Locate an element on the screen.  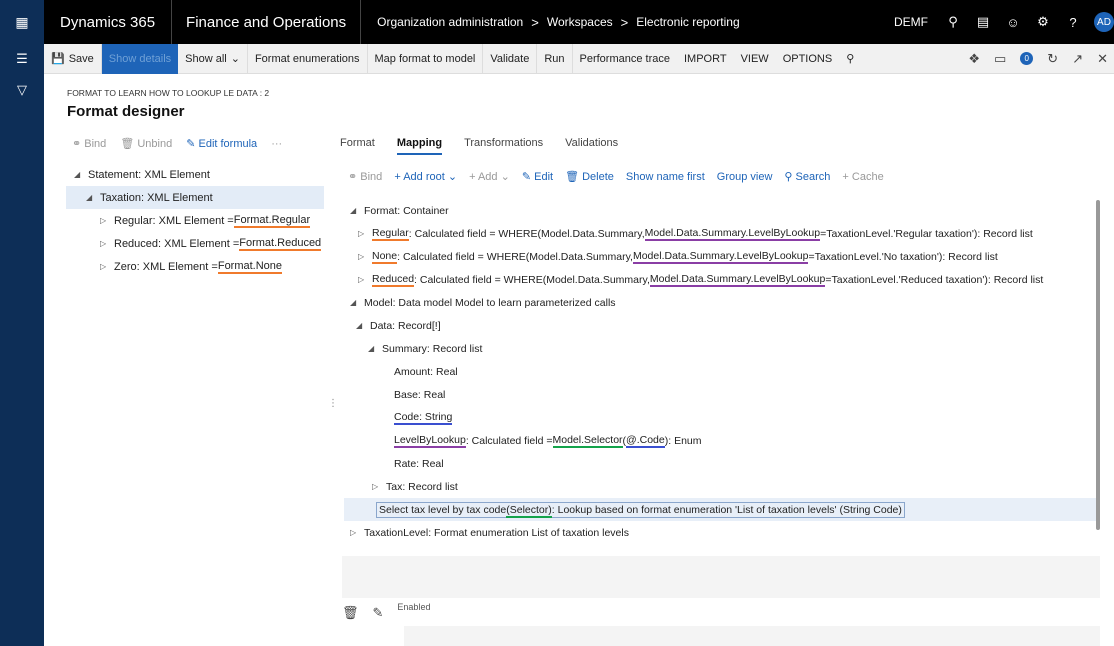
unbind-button: 🗑 Unbind is located at coordinates (146, 143).